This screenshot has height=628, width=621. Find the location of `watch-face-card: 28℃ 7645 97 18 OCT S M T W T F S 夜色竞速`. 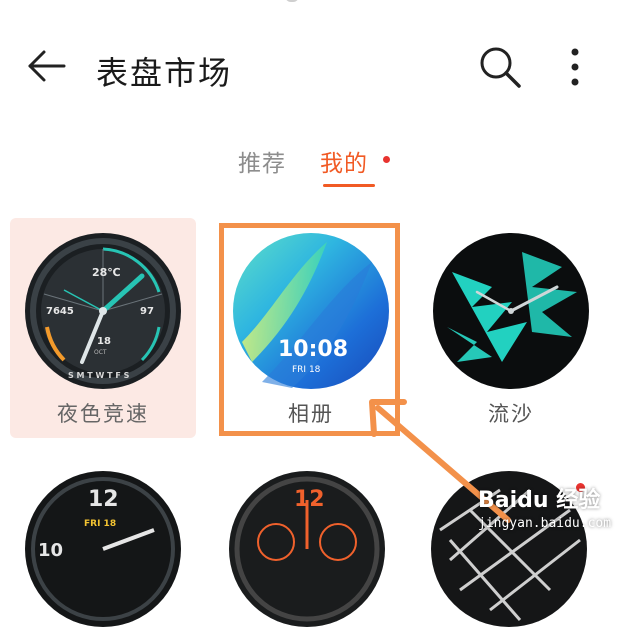

watch-face-card: 28℃ 7645 97 18 OCT S M T W T F S 夜色竞速 is located at coordinates (103, 328).